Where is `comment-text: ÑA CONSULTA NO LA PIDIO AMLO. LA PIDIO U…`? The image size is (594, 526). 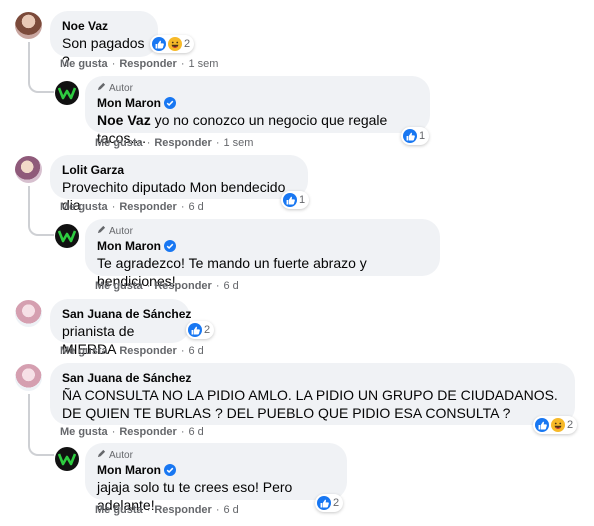
comment-text: ÑA CONSULTA NO LA PIDIO AMLO. LA PIDIO U… is located at coordinates (310, 404).